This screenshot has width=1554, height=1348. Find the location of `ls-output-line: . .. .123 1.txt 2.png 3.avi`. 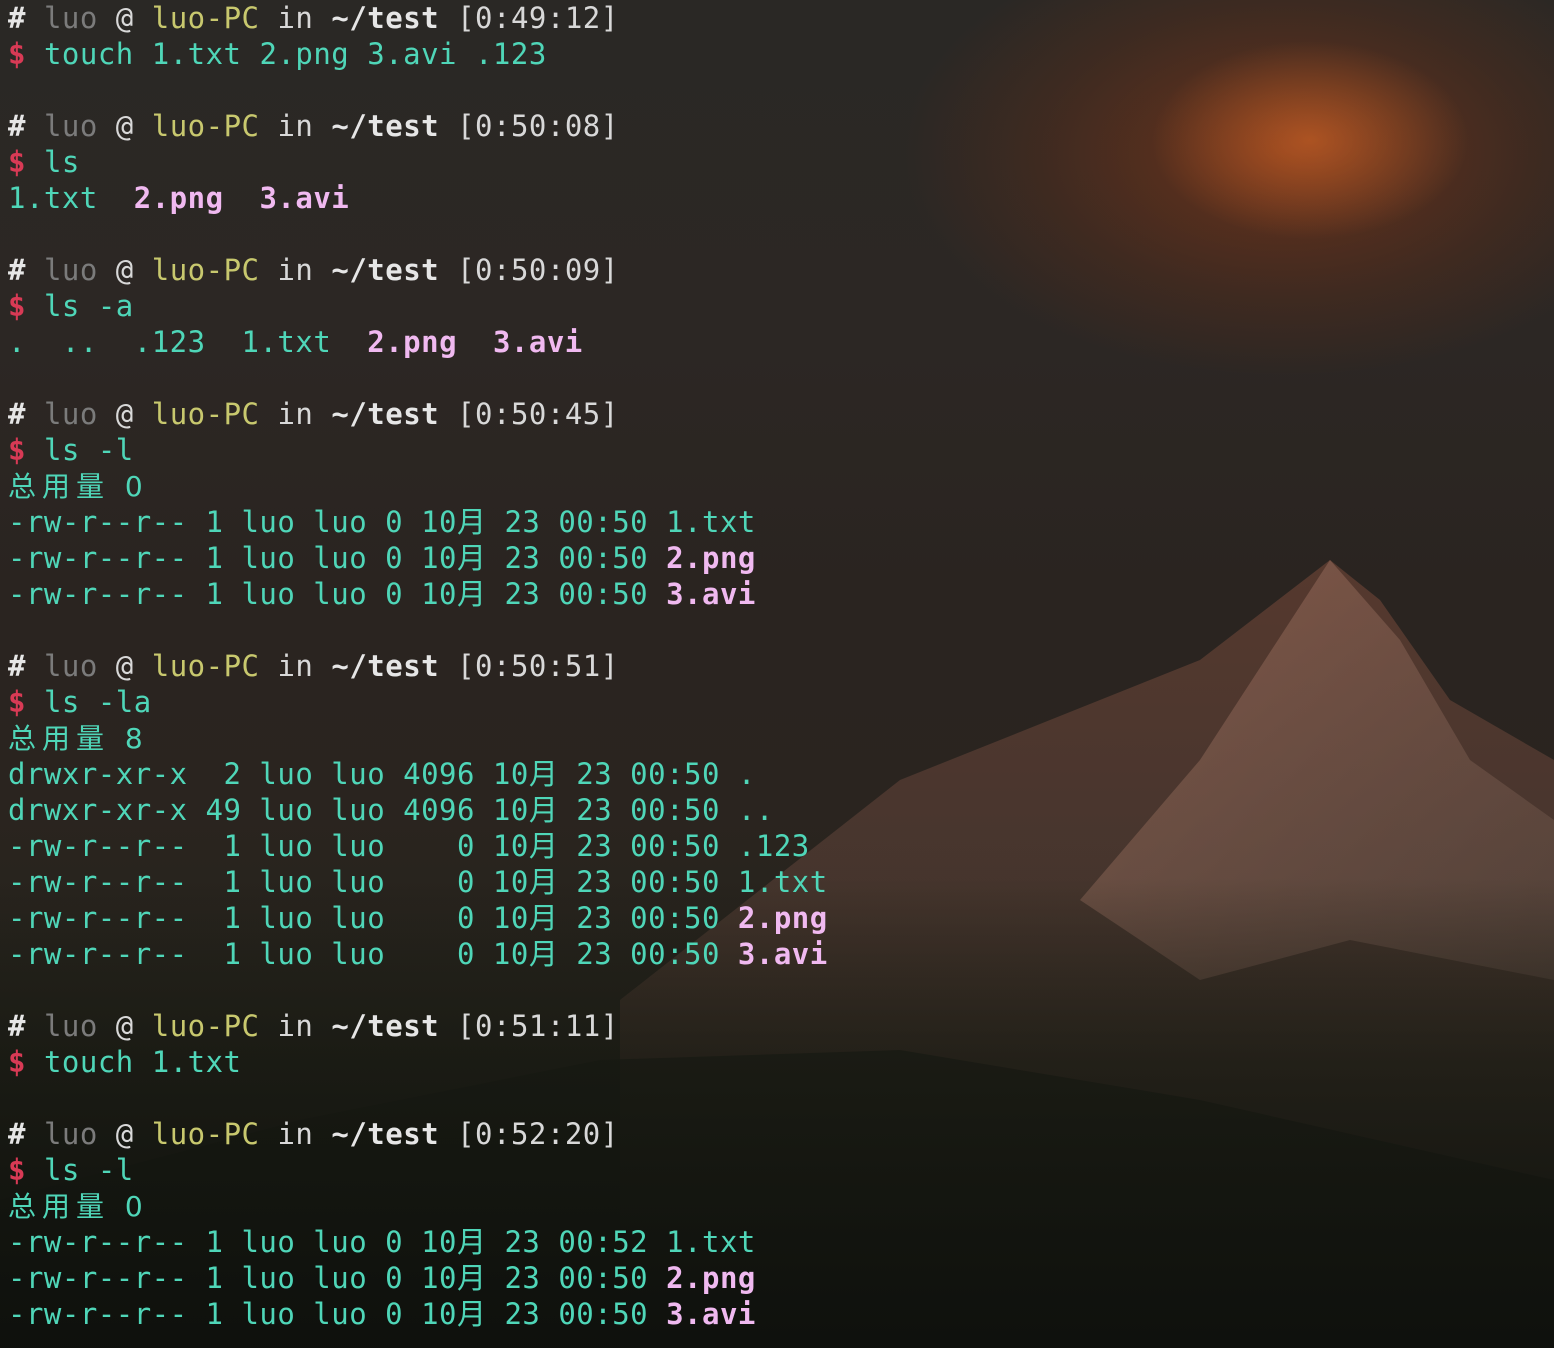

ls-output-line: . .. .123 1.txt 2.png 3.avi is located at coordinates (781, 342).